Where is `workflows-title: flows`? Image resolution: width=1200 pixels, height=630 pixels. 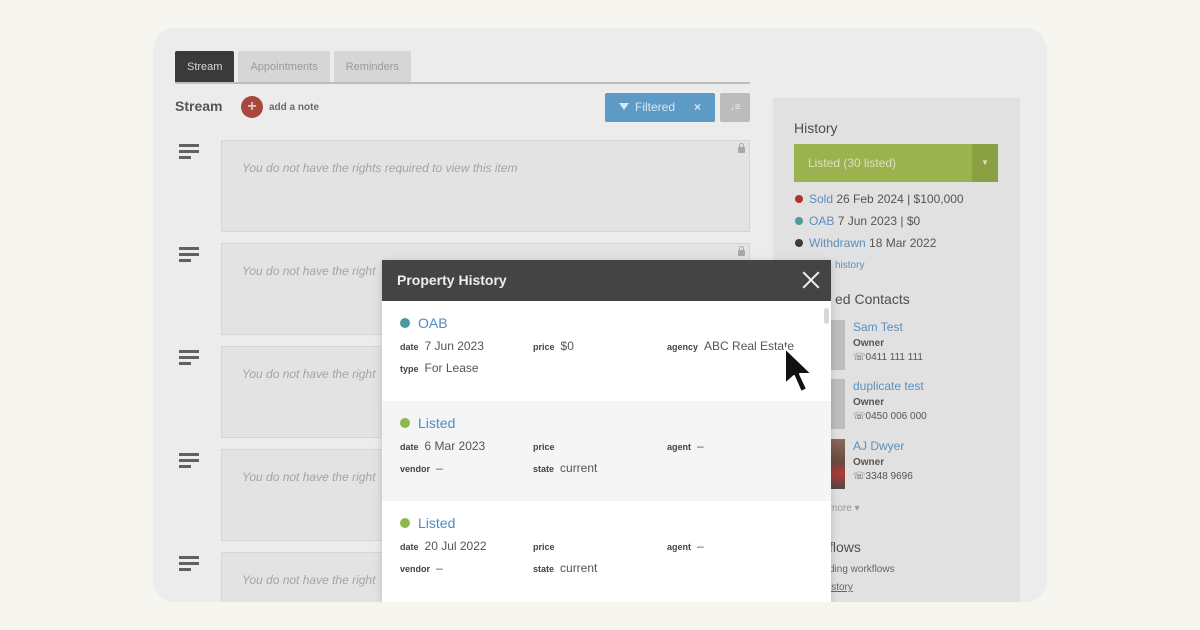
workflows-title: flows is located at coordinates (845, 547).